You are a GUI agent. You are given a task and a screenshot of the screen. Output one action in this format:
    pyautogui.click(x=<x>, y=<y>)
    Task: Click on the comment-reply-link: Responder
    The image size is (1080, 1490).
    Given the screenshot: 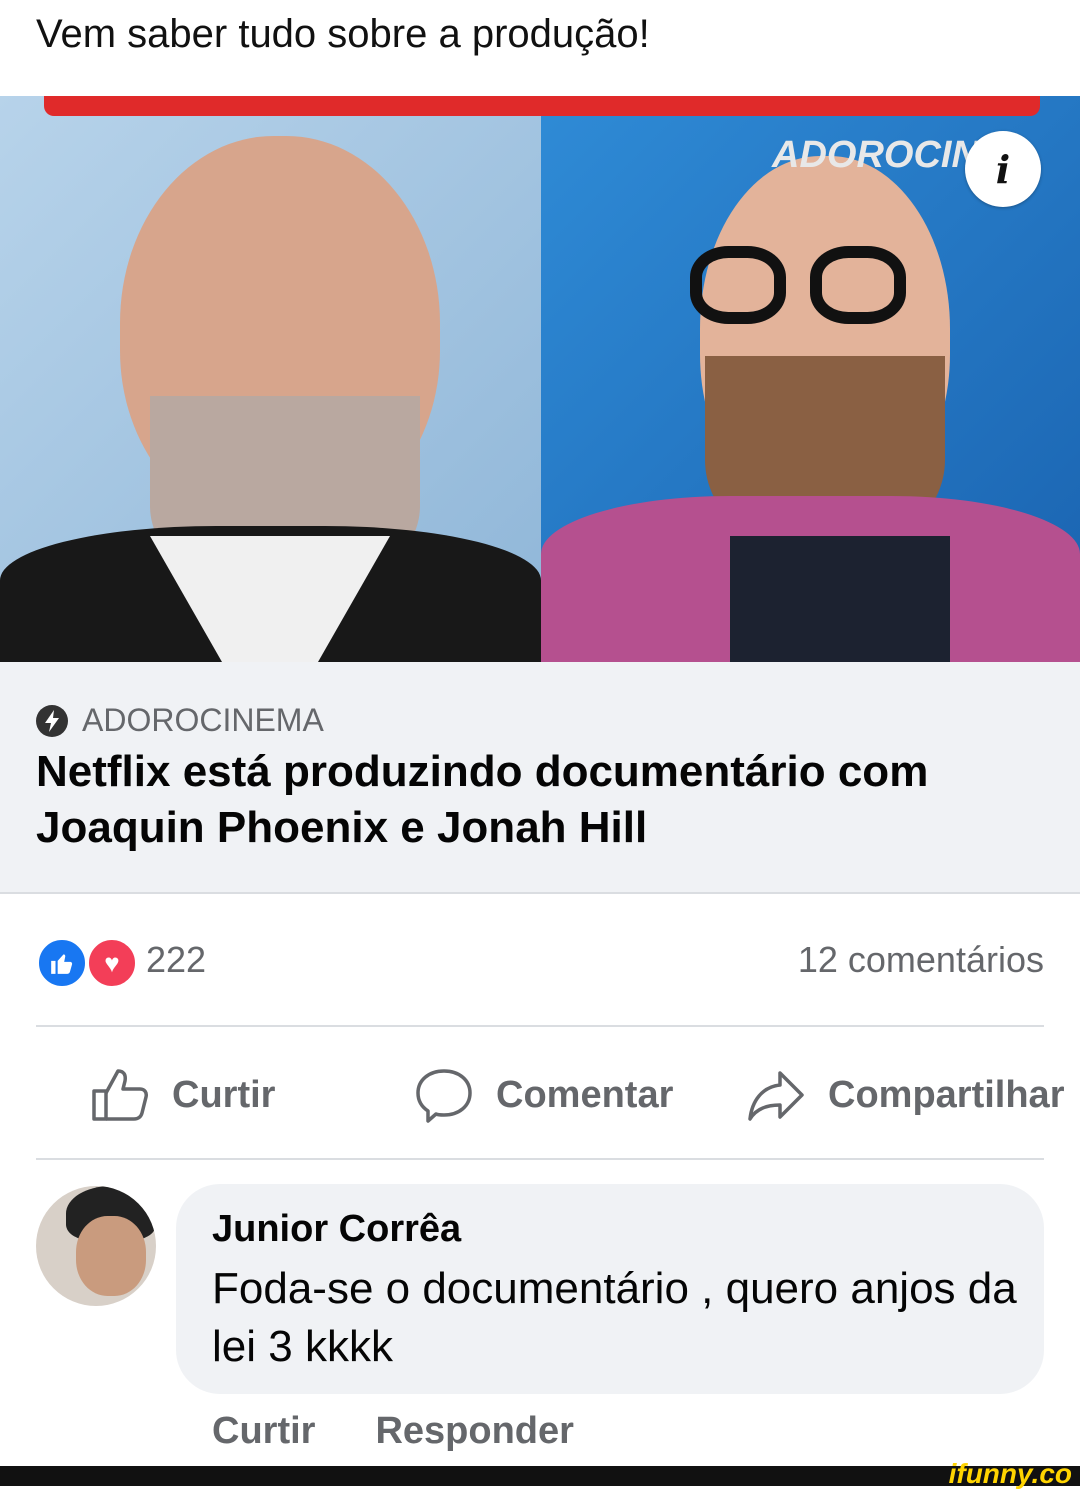 What is the action you would take?
    pyautogui.click(x=474, y=1431)
    